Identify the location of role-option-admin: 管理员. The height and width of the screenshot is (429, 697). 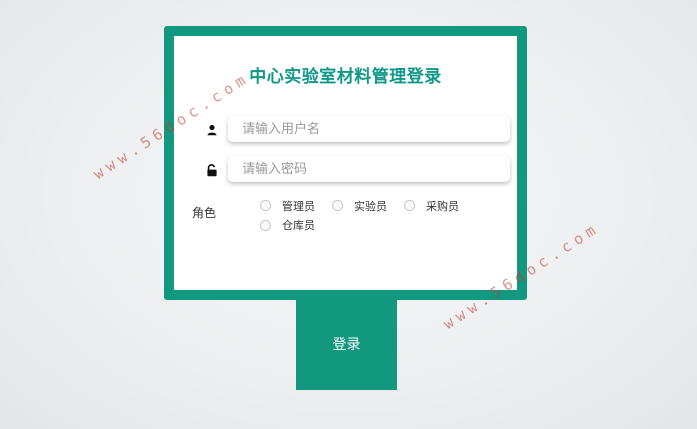
(296, 206).